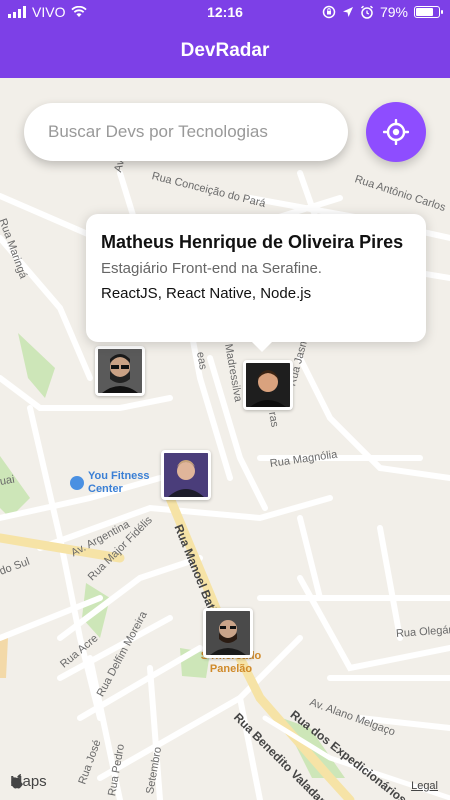 This screenshot has width=450, height=800. Describe the element at coordinates (225, 12) in the screenshot. I see `status-bar: VIVO 12:16 79%` at that location.